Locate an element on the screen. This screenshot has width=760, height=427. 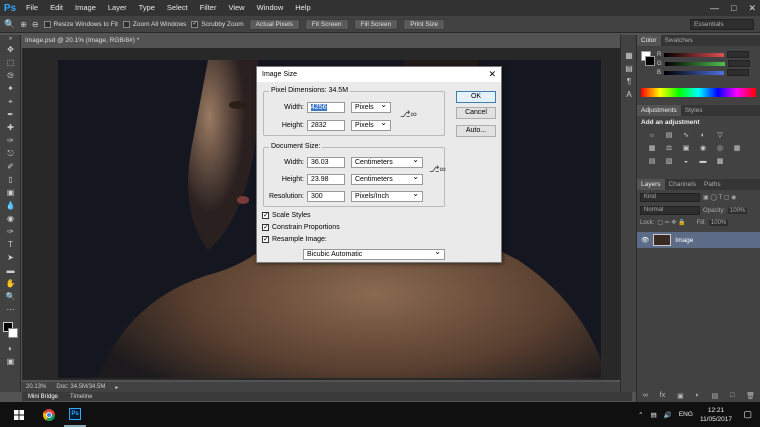
minimize-icon: — is located at coordinates (714, 8).